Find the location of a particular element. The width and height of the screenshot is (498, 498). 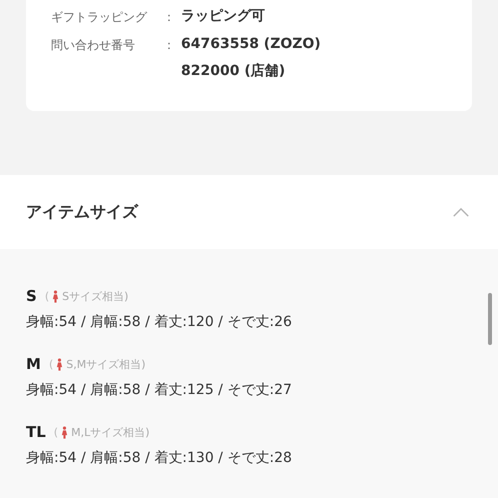

size-equivalent: M,Lサイズ相当) is located at coordinates (110, 432).